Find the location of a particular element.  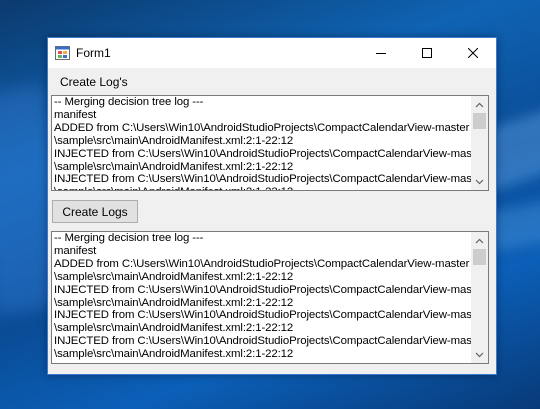

create-logs-button: Create Logs is located at coordinates (95, 211).